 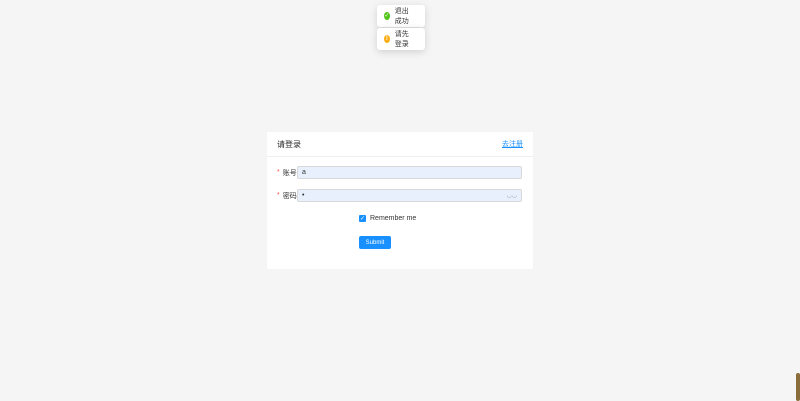 What do you see at coordinates (289, 144) in the screenshot?
I see `card-title: 请登录` at bounding box center [289, 144].